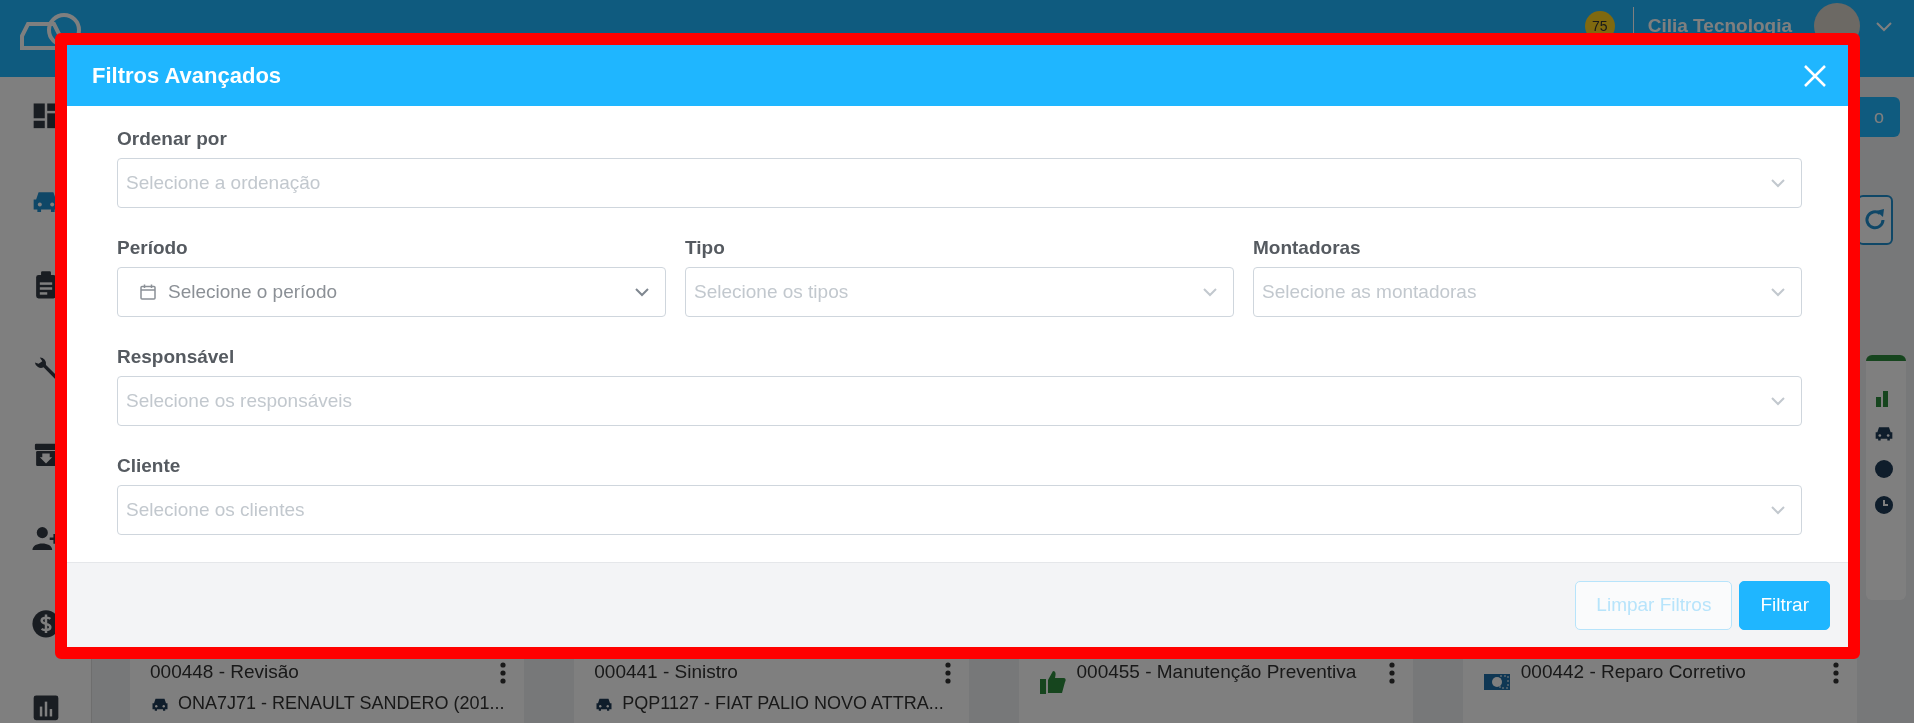 This screenshot has width=1914, height=723. What do you see at coordinates (172, 139) in the screenshot?
I see `field-label: Ordenar por` at bounding box center [172, 139].